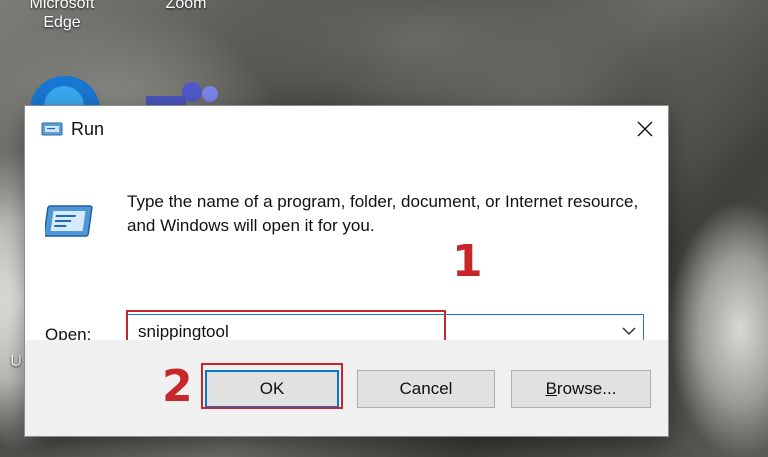 The height and width of the screenshot is (457, 768). What do you see at coordinates (177, 386) in the screenshot?
I see `annotation-step-2: 2` at bounding box center [177, 386].